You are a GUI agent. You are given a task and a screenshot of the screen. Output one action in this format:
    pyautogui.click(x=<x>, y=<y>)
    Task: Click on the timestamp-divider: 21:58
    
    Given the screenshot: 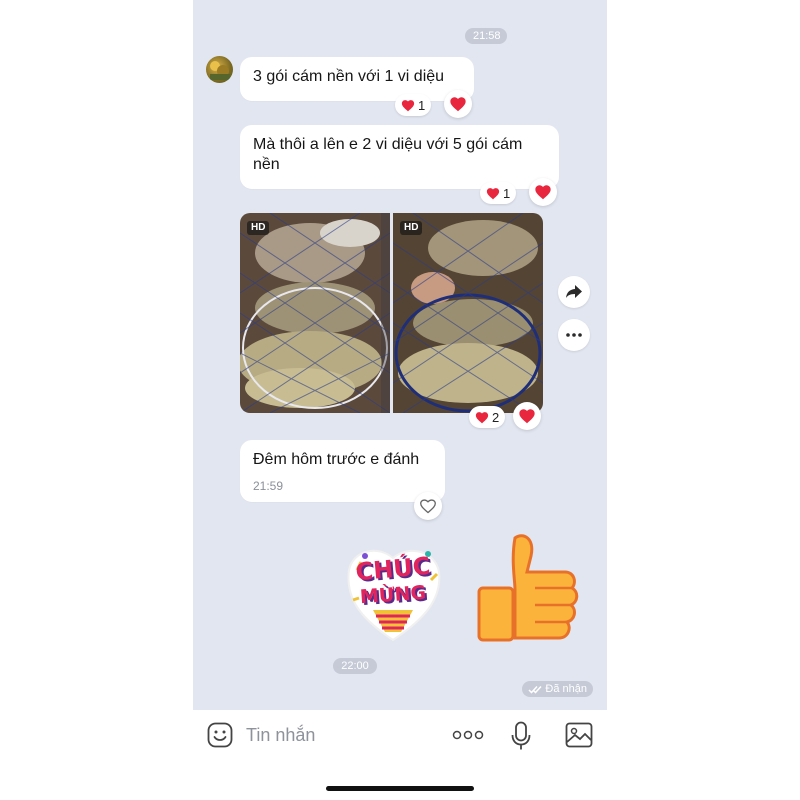 What is the action you would take?
    pyautogui.click(x=486, y=36)
    